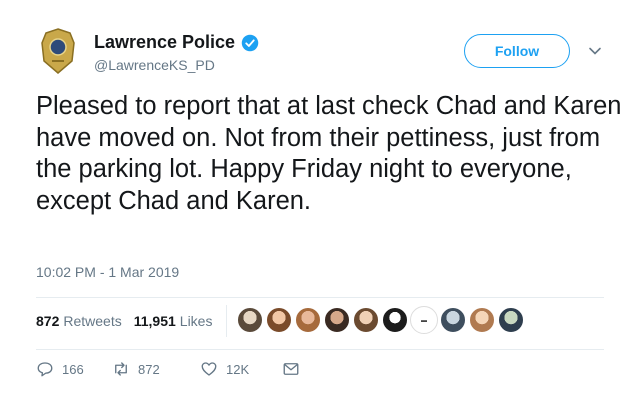 This screenshot has height=403, width=640. I want to click on likes-count: 11,951, so click(155, 321).